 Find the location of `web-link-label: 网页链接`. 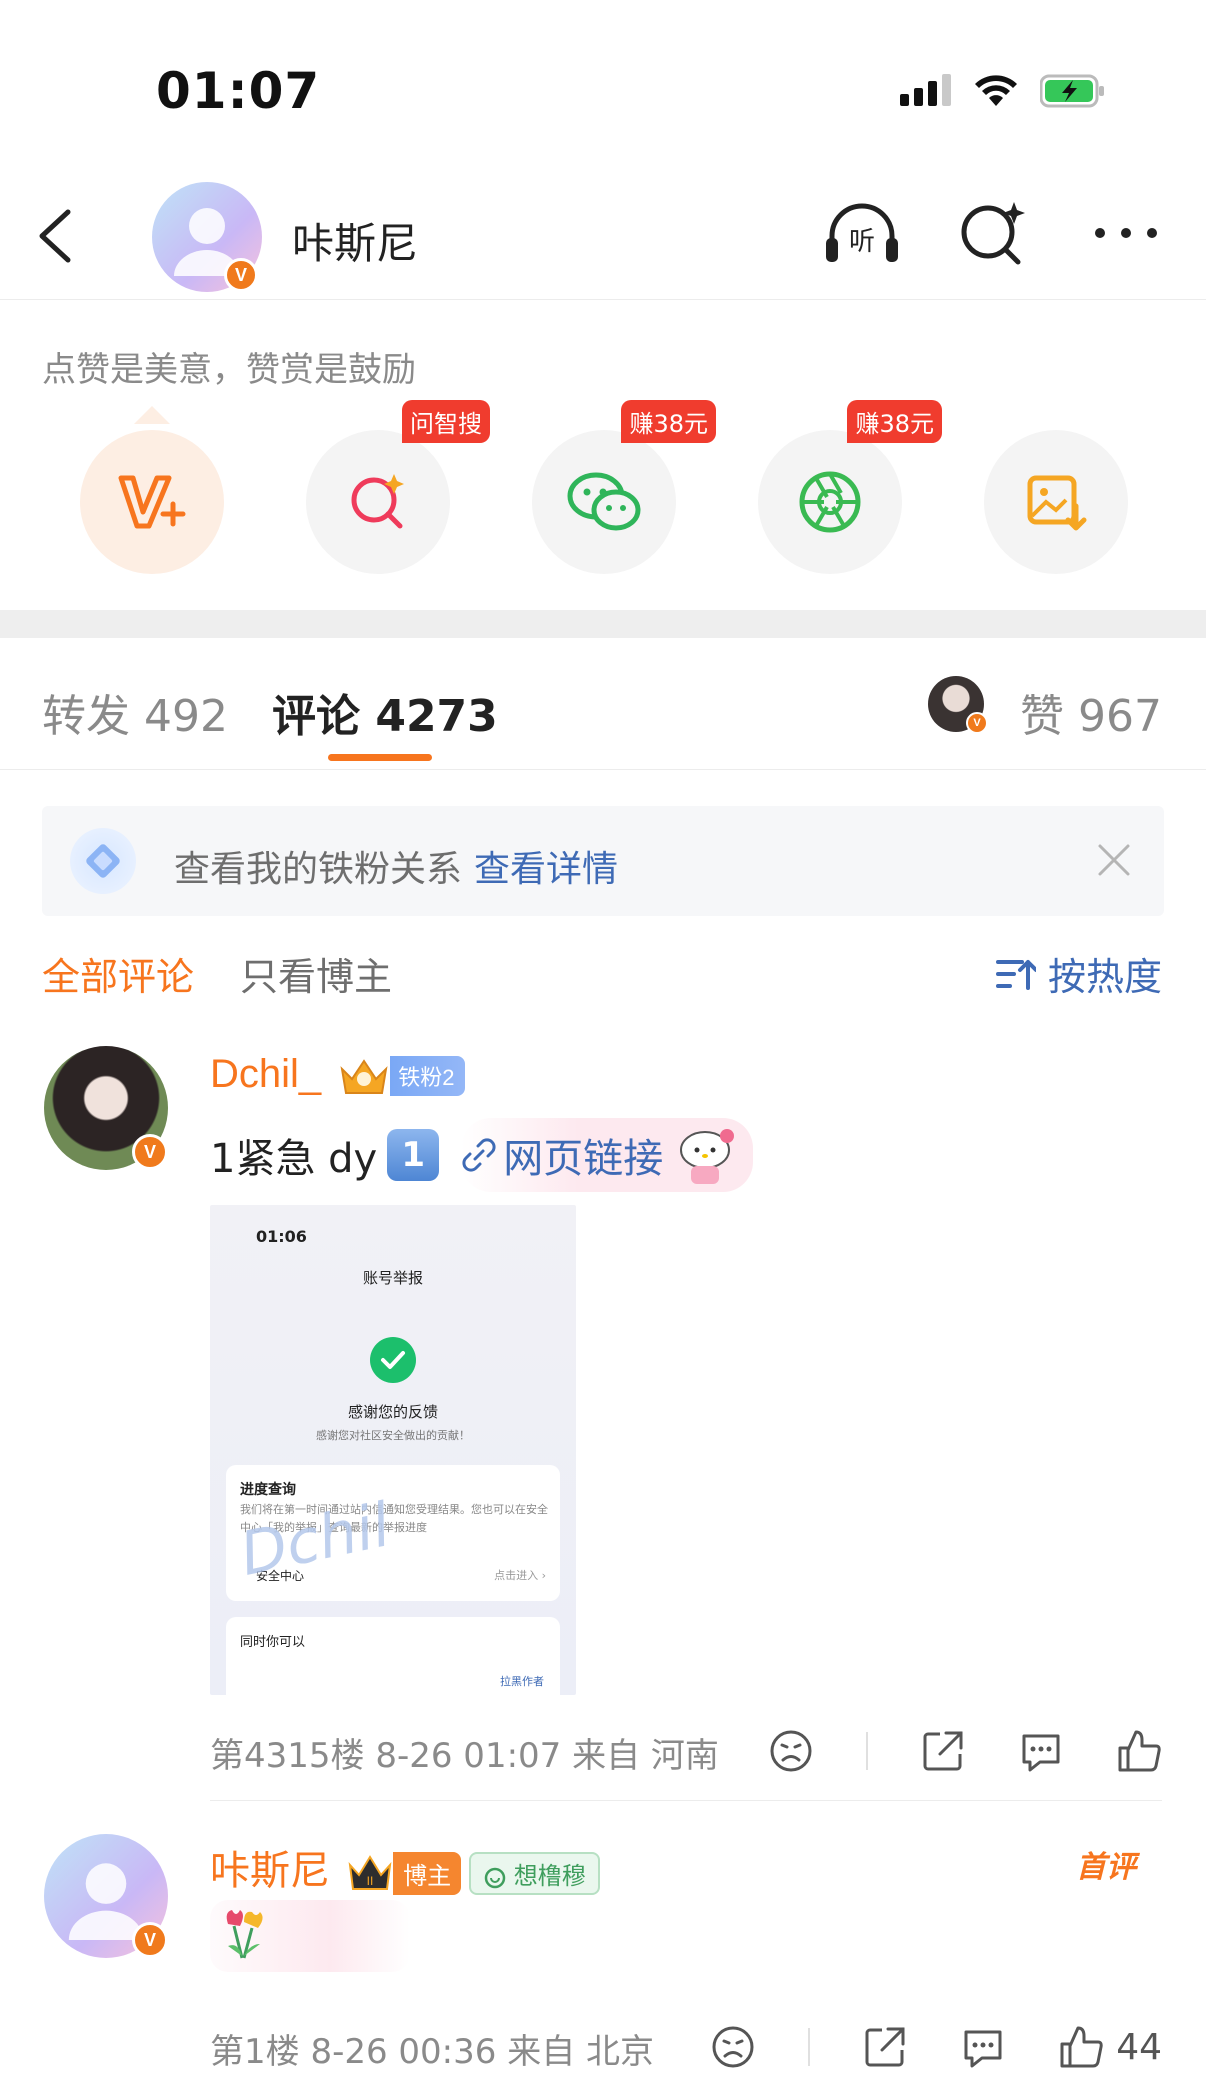

web-link-label: 网页链接 is located at coordinates (583, 1159).